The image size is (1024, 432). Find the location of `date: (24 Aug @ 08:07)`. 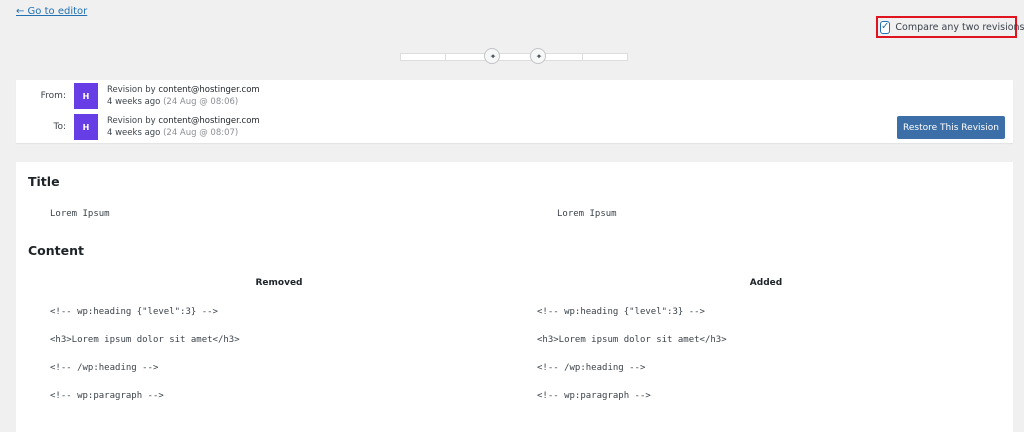

date: (24 Aug @ 08:07) is located at coordinates (201, 133).